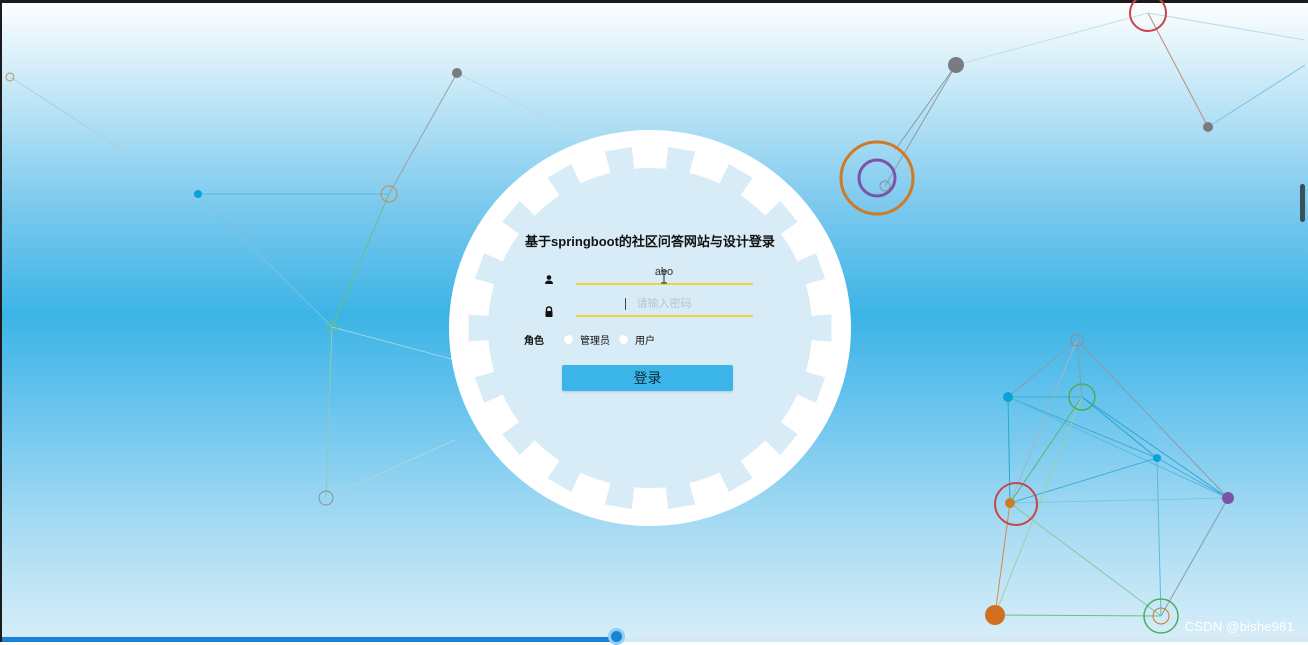 Image resolution: width=1308 pixels, height=645 pixels. Describe the element at coordinates (549, 279) in the screenshot. I see `user-icon` at that location.